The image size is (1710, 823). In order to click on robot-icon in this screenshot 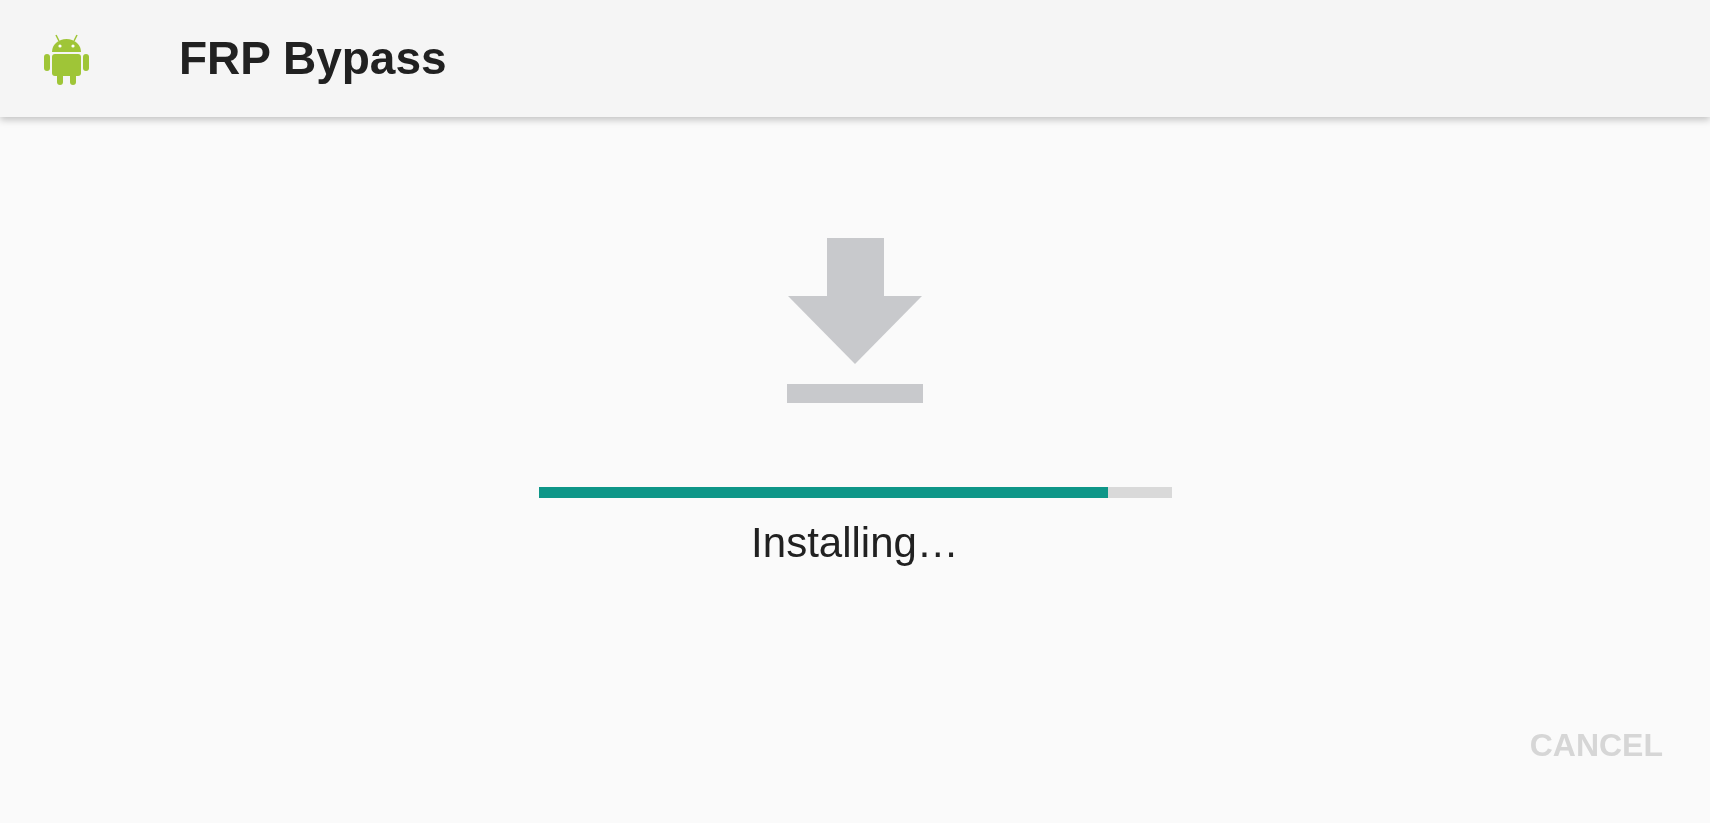, I will do `click(66, 58)`.